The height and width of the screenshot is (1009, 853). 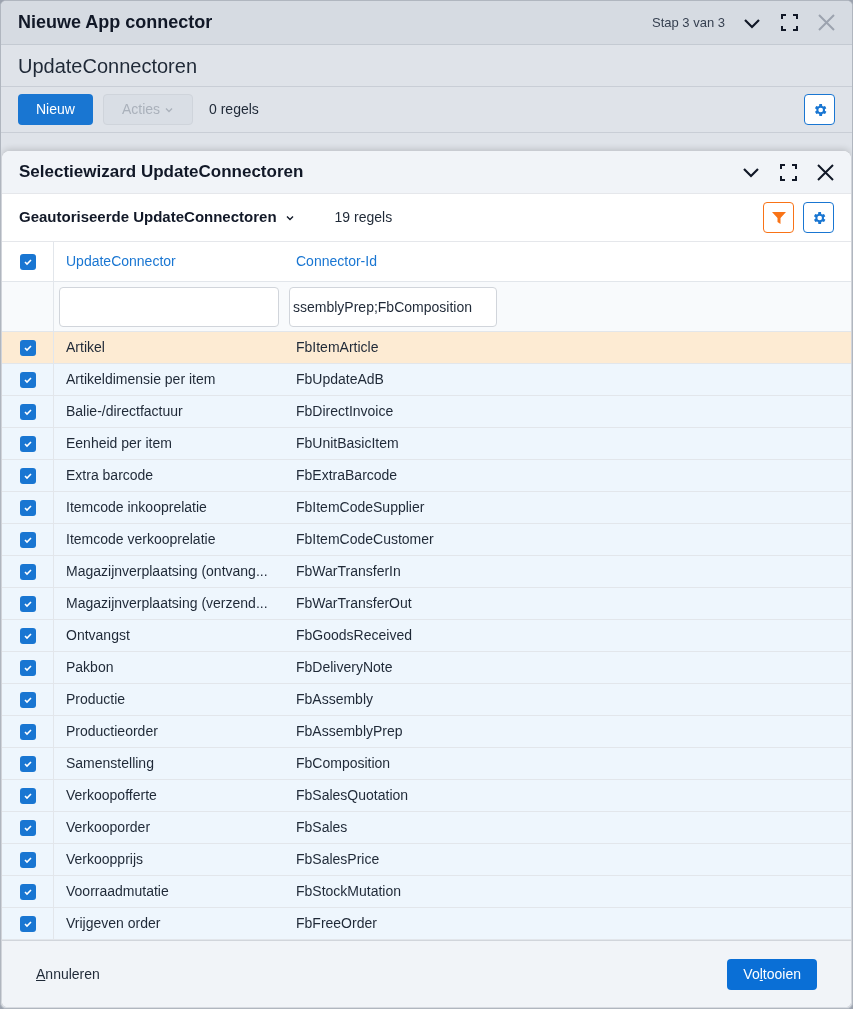 I want to click on table-row: Artikeldimensie per item FbUpdateAdB, so click(x=426, y=380).